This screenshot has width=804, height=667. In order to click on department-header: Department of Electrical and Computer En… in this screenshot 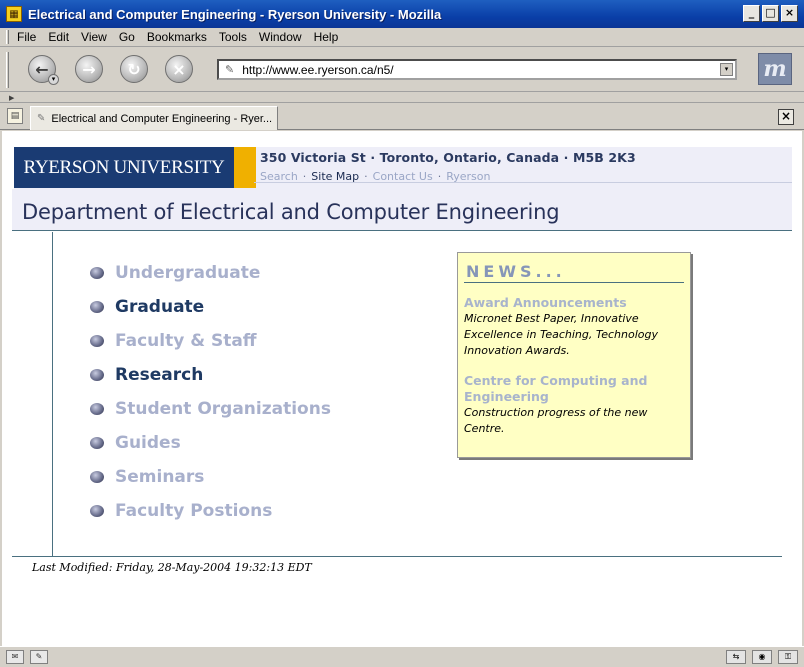, I will do `click(402, 210)`.